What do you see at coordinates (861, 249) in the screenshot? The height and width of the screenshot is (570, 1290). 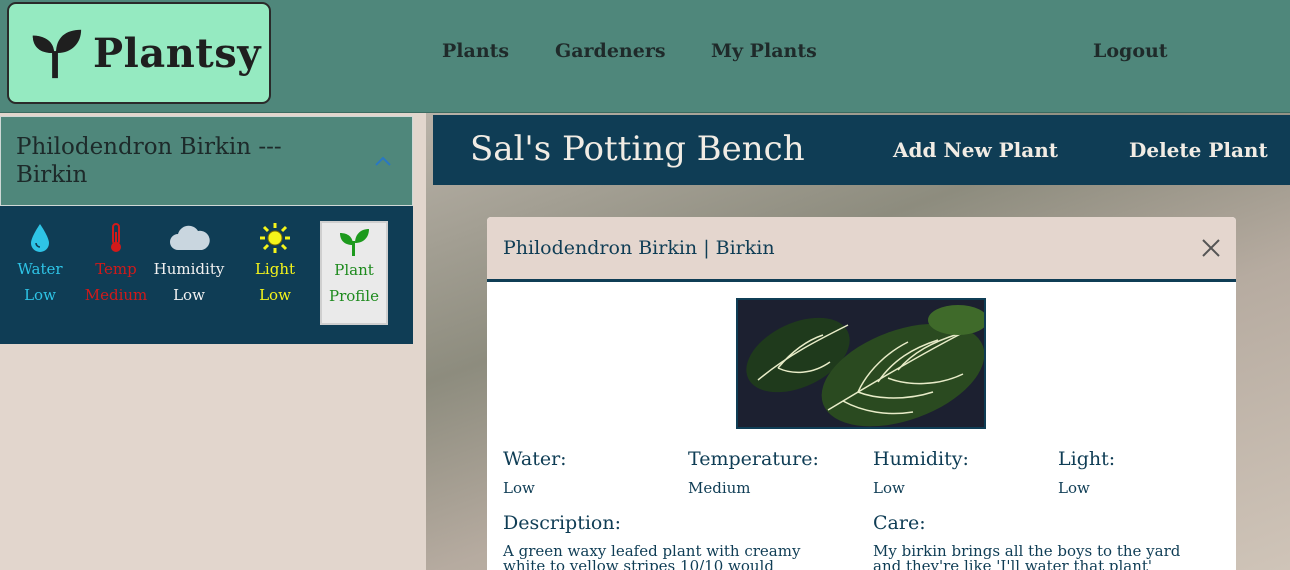 I see `modal-header: Philodendron Birkin | Birkin` at bounding box center [861, 249].